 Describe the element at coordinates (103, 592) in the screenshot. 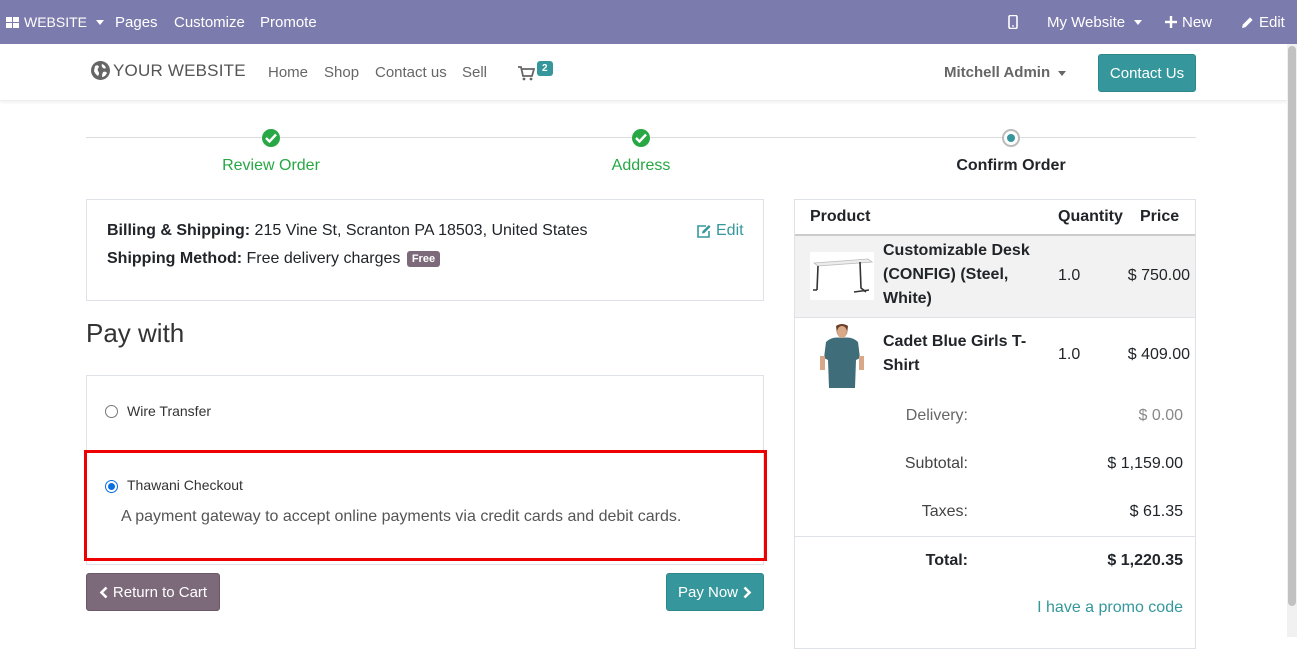

I see `chevron-left-icon` at that location.